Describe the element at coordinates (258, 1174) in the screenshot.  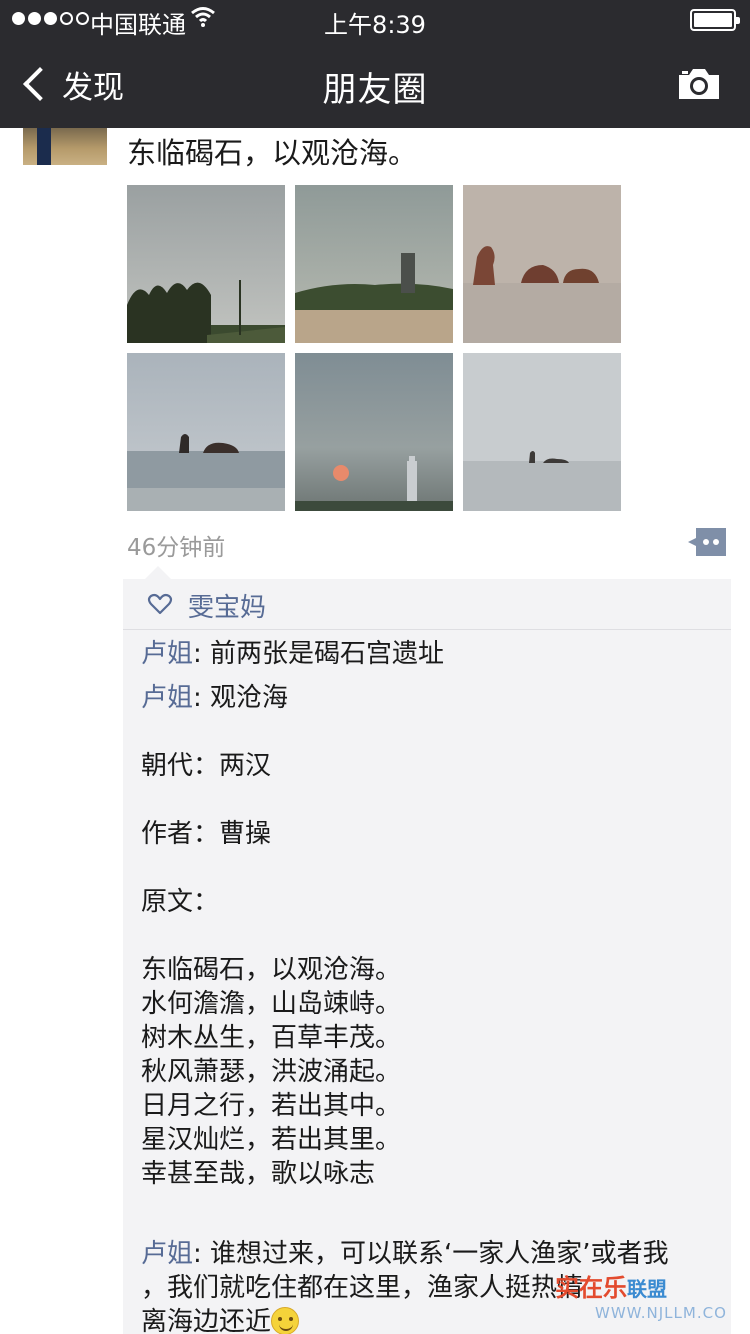
I see `poem-line: 幸甚至哉，歌以咏志` at that location.